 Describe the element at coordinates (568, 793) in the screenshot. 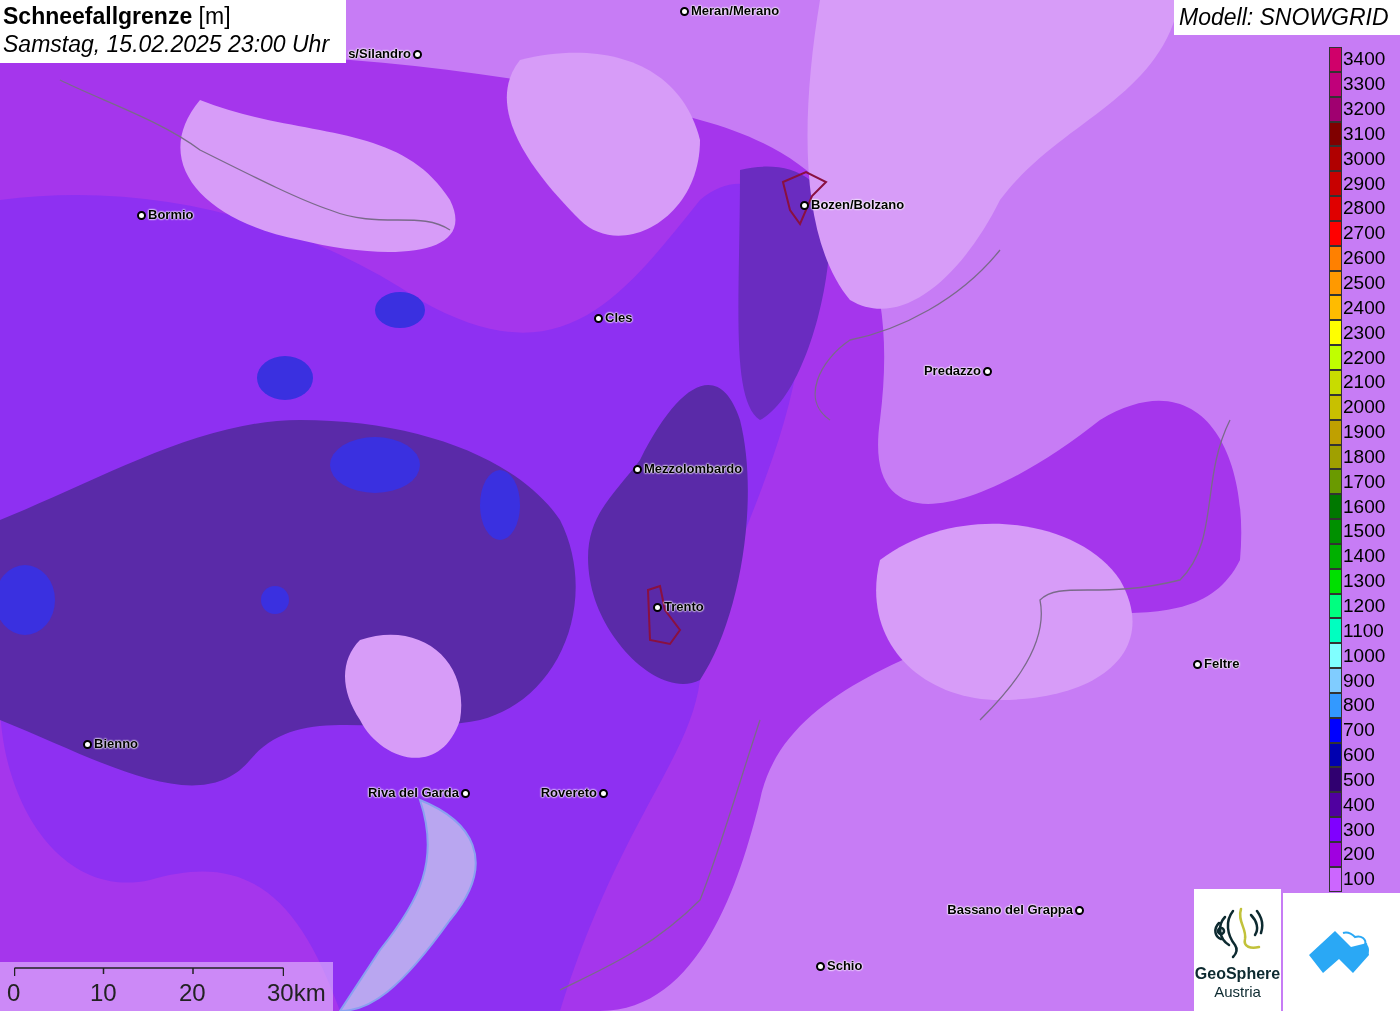

I see `city-label: Rovereto` at that location.